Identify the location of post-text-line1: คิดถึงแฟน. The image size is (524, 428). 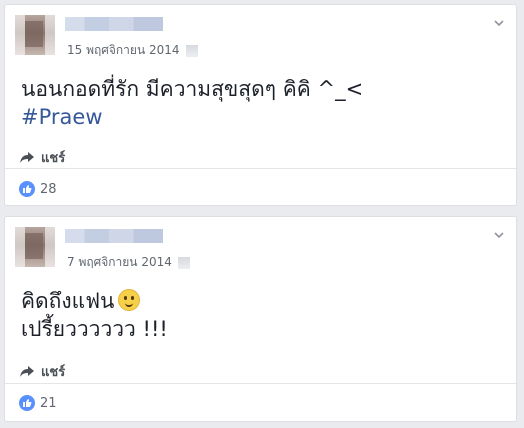
(68, 301).